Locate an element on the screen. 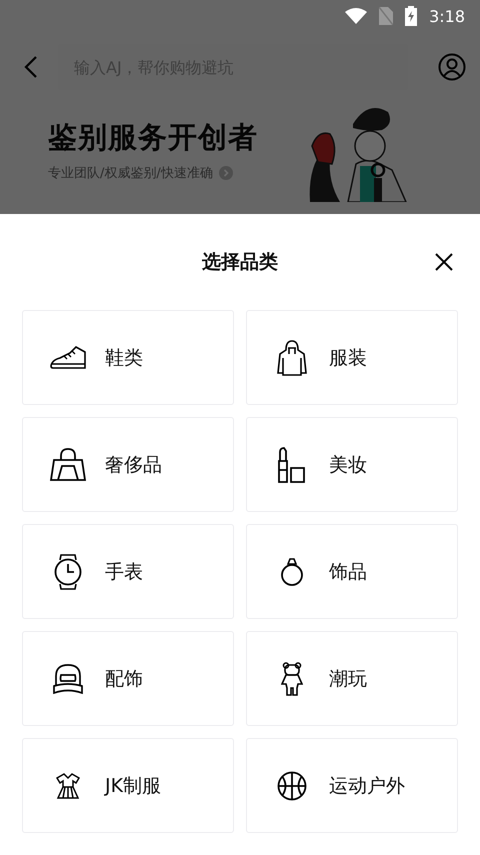 This screenshot has height=855, width=480. close-button is located at coordinates (444, 262).